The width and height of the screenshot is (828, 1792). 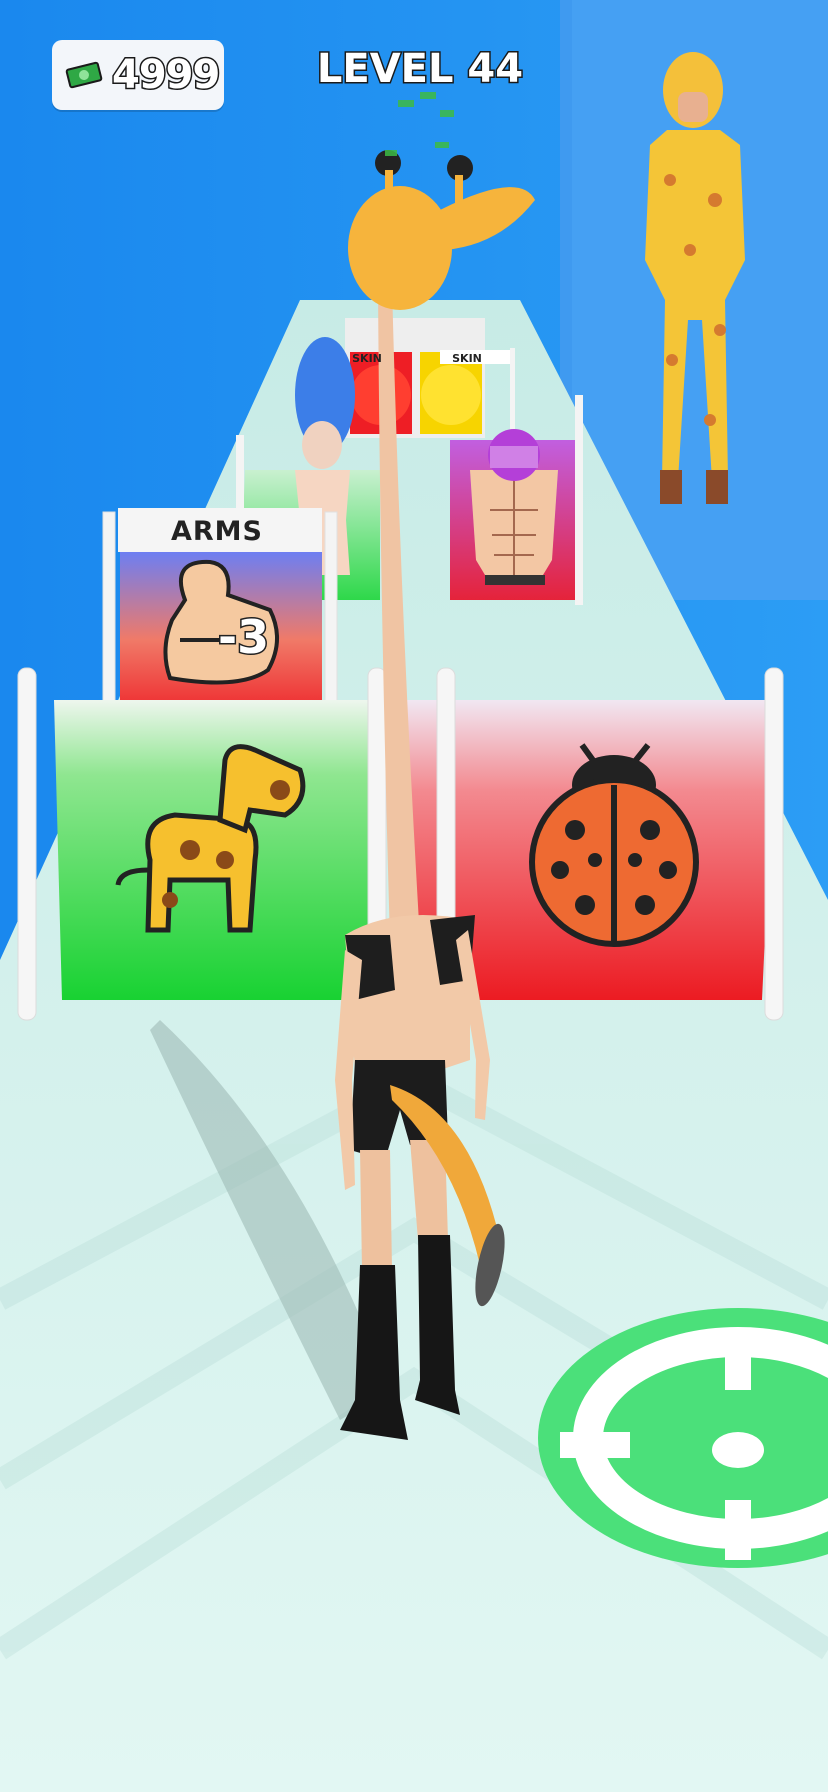 What do you see at coordinates (467, 358) in the screenshot?
I see `far-right-skin-label: SKIN` at bounding box center [467, 358].